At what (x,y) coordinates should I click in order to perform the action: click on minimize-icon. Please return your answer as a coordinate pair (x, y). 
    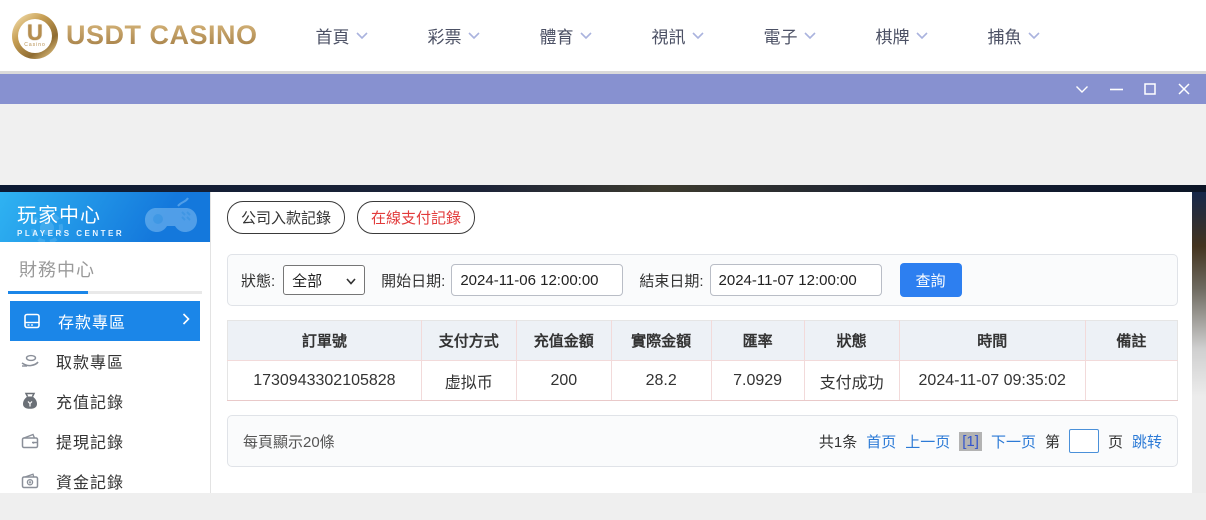
    Looking at the image, I should click on (1116, 89).